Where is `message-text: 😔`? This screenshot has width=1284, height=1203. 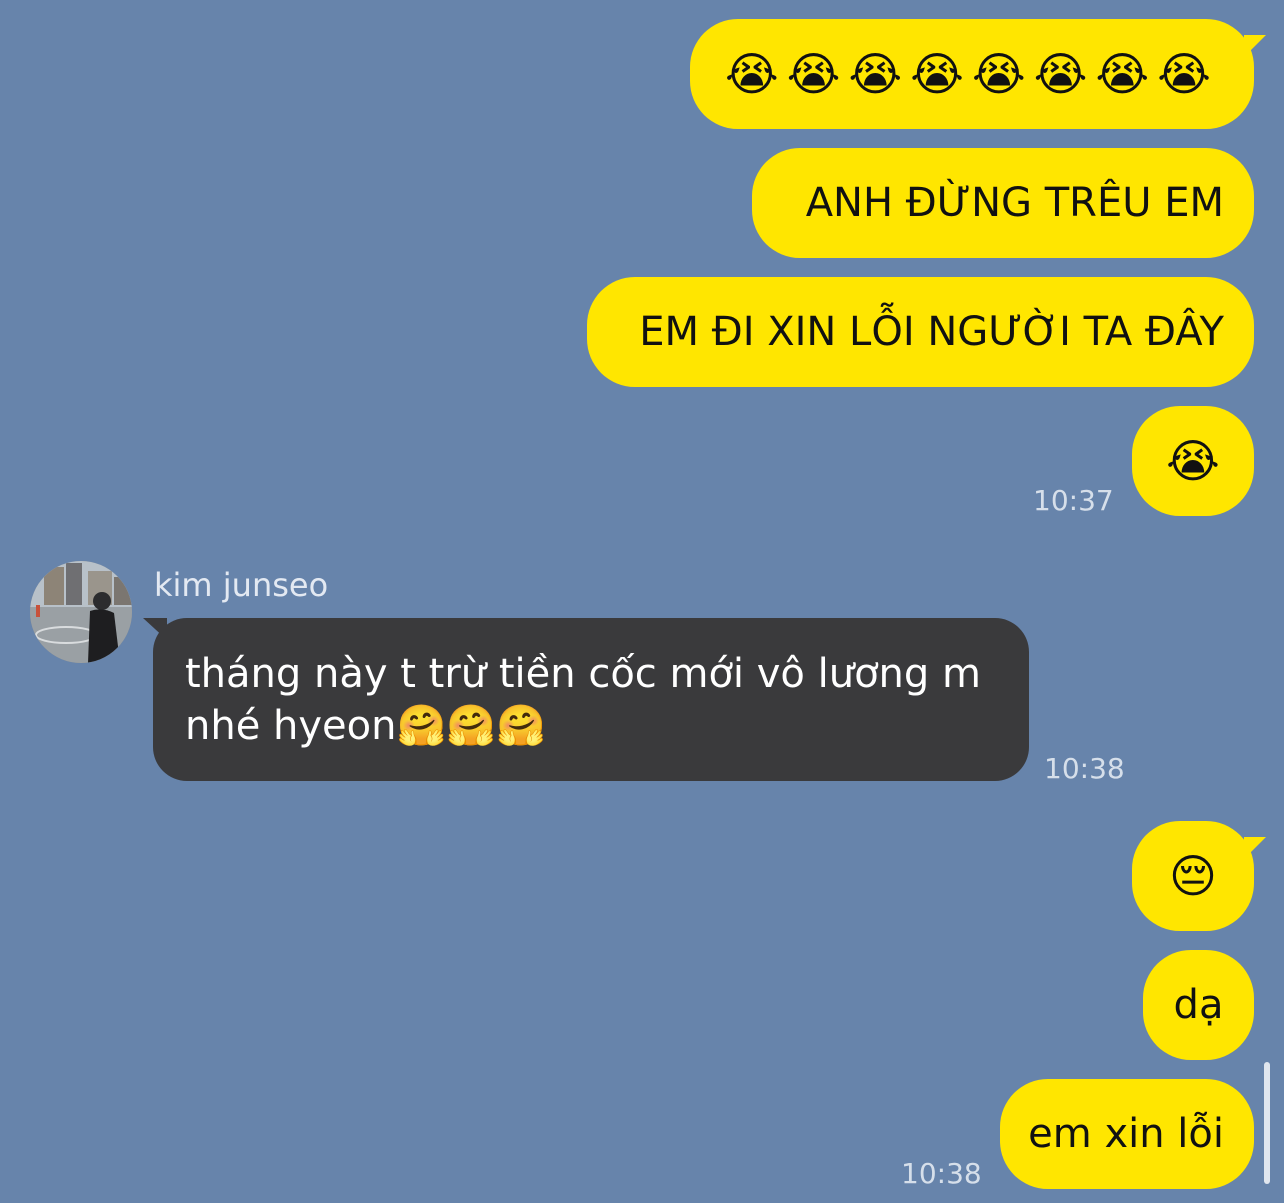 message-text: 😔 is located at coordinates (1193, 876).